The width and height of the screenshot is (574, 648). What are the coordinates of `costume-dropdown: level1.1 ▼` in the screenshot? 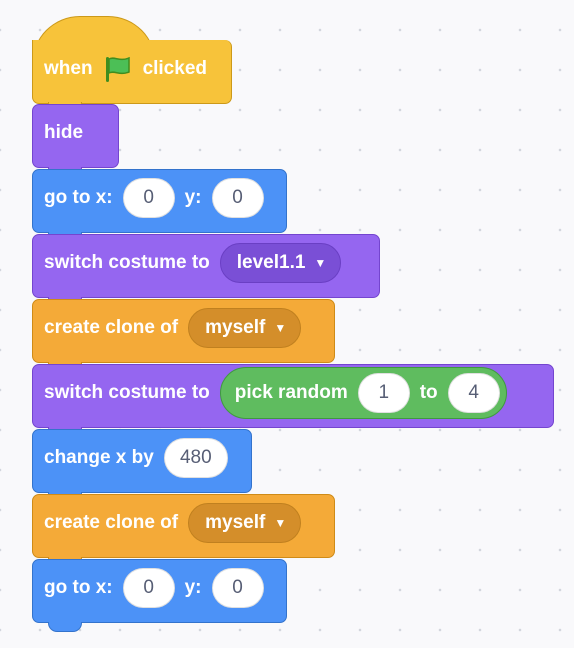 It's located at (280, 263).